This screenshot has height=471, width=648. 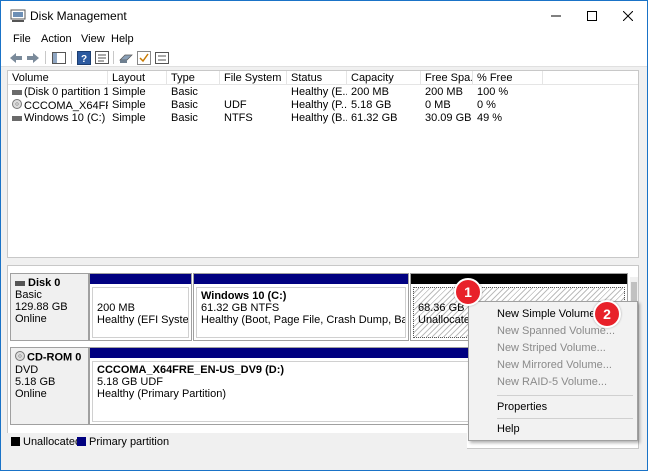 I want to click on disk-0-size: 129.88 GB, so click(x=41, y=307).